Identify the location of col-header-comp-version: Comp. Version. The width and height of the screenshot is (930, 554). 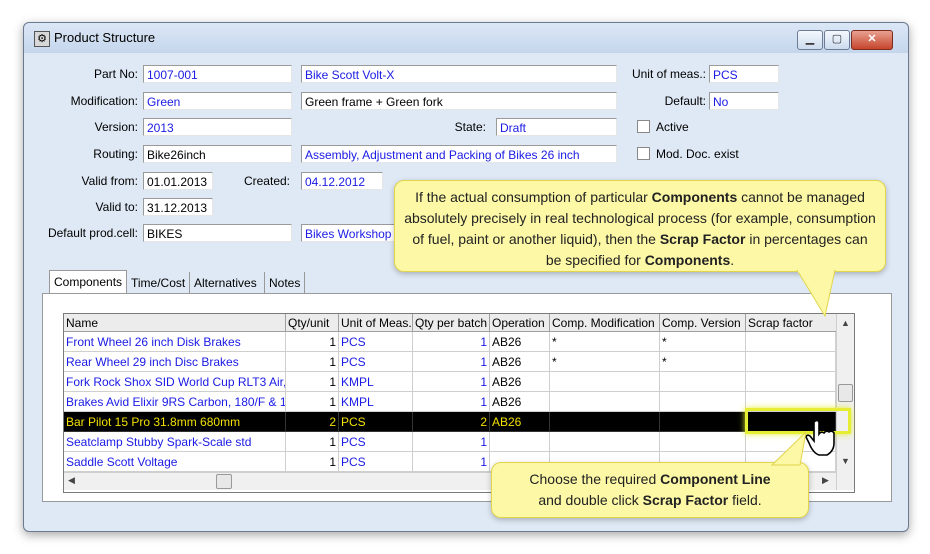
(703, 323).